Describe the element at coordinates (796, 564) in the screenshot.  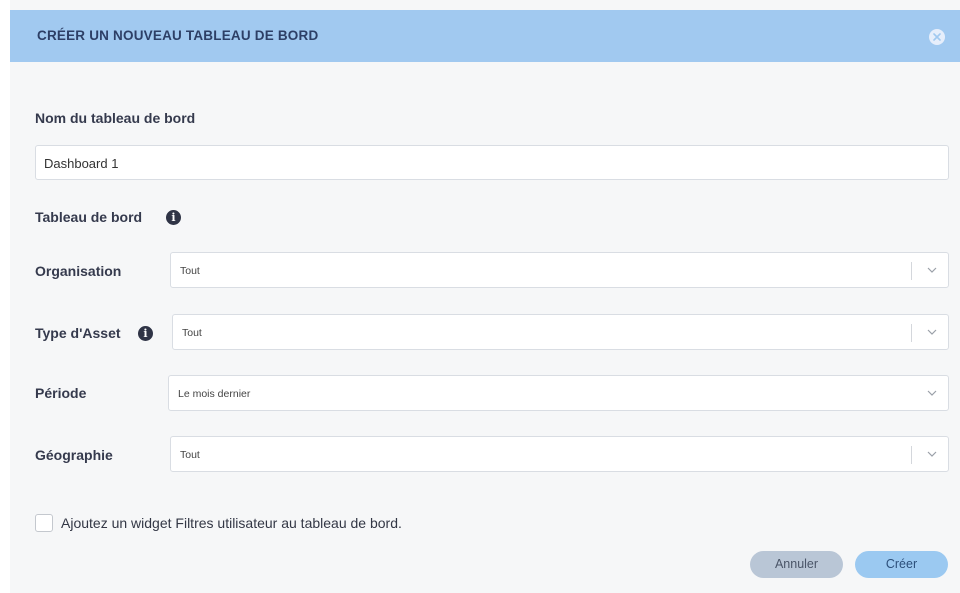
I see `cancel-button: Annuler` at that location.